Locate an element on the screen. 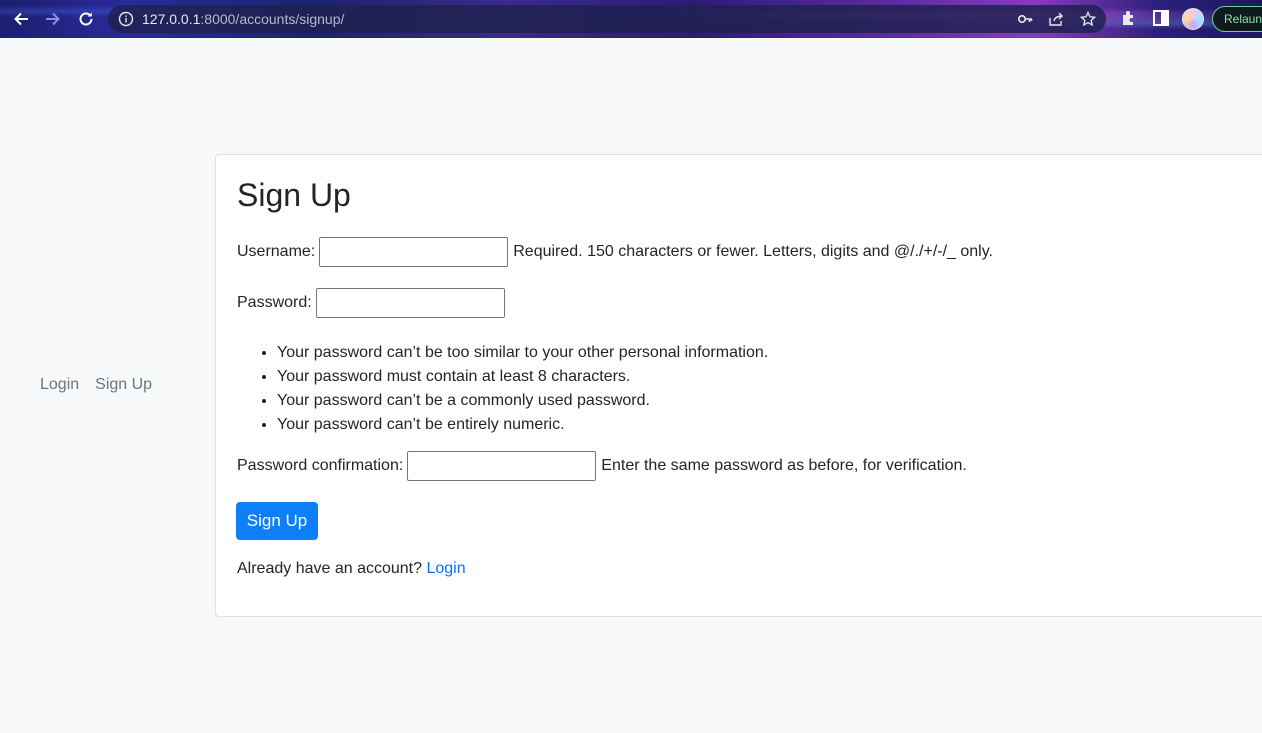 The width and height of the screenshot is (1262, 733). extensions-puzzle-icon is located at coordinates (1129, 20).